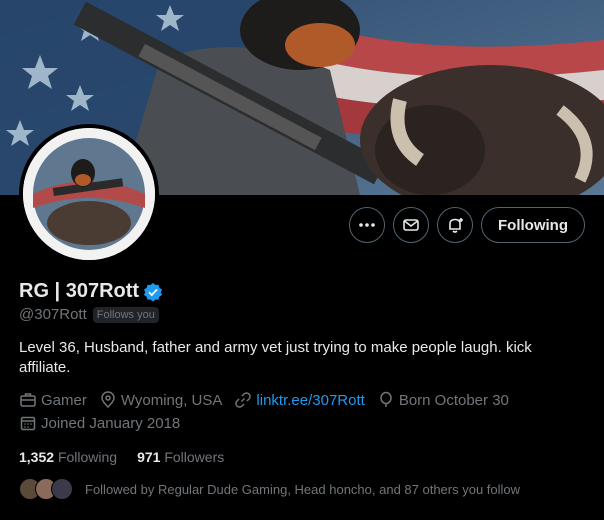 The image size is (604, 520). I want to click on more-button, so click(367, 225).